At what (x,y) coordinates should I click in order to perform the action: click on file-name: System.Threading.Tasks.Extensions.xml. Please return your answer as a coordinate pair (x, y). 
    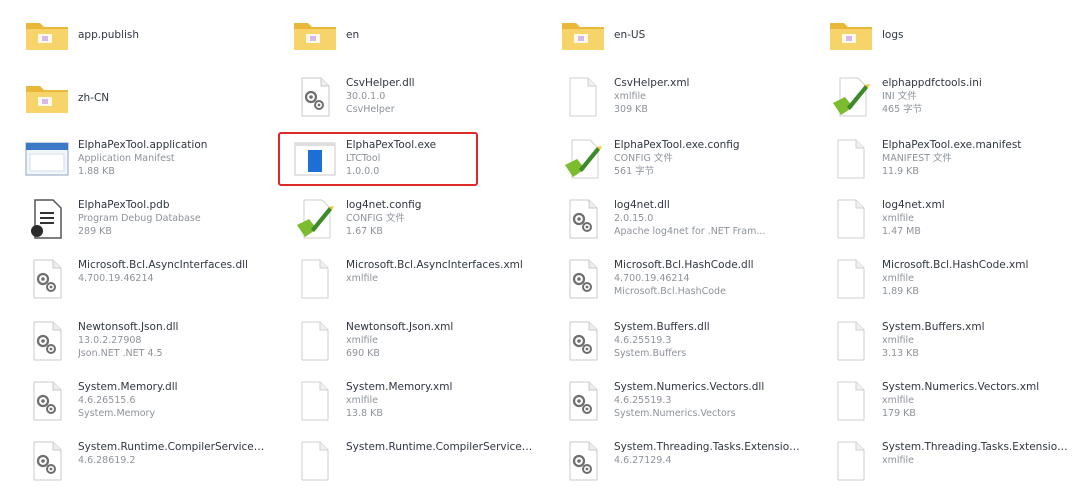
    Looking at the image, I should click on (977, 447).